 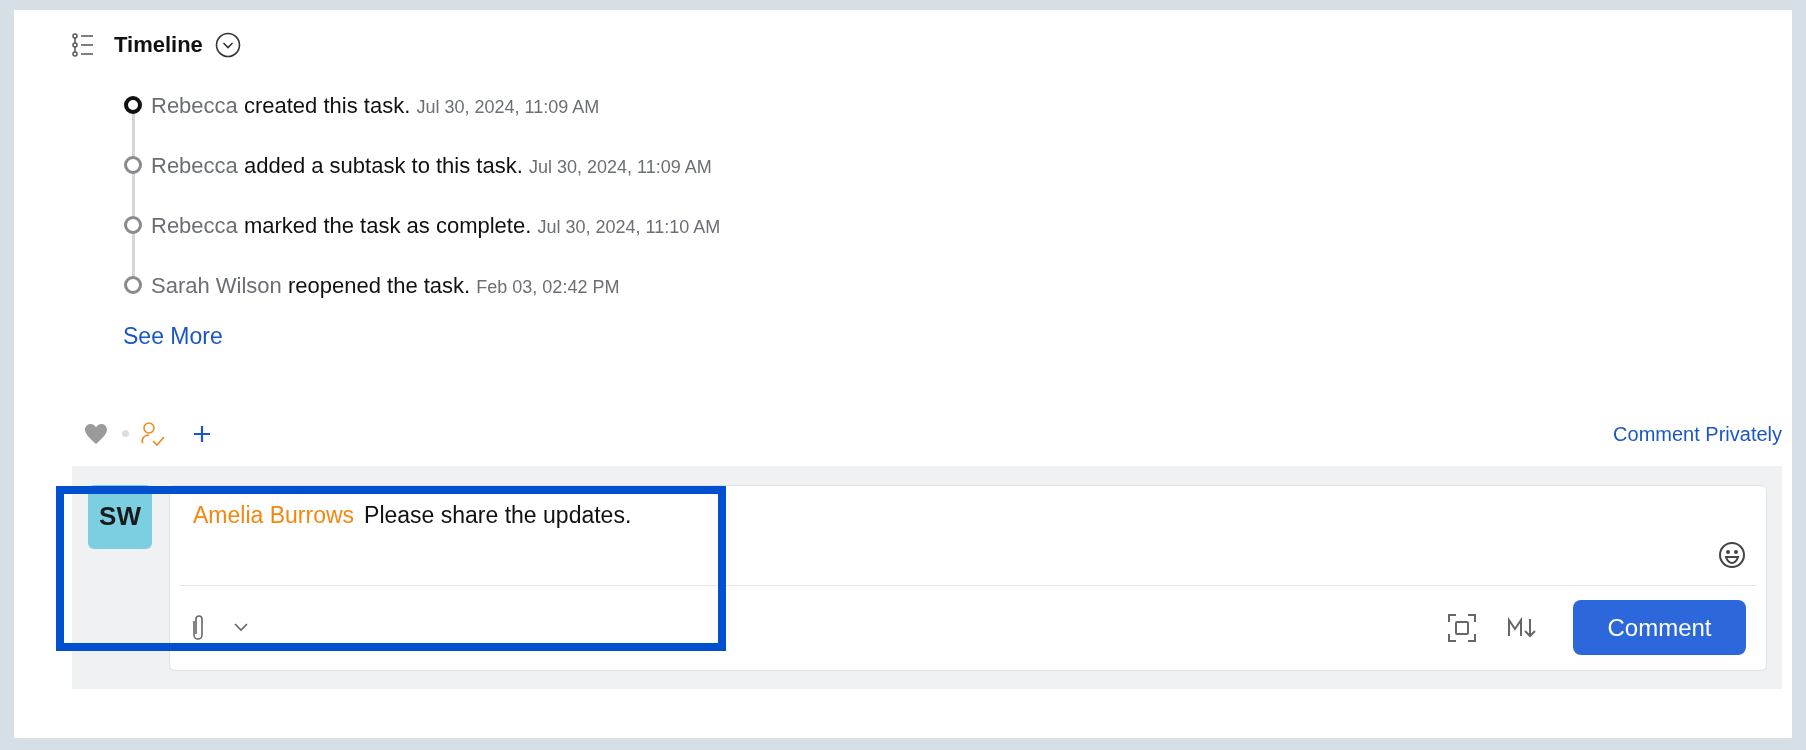 I want to click on timeline-entry: Rebecca added a subtask to this task. Jul 30, 2024, 11:09 AM, so click(x=431, y=165).